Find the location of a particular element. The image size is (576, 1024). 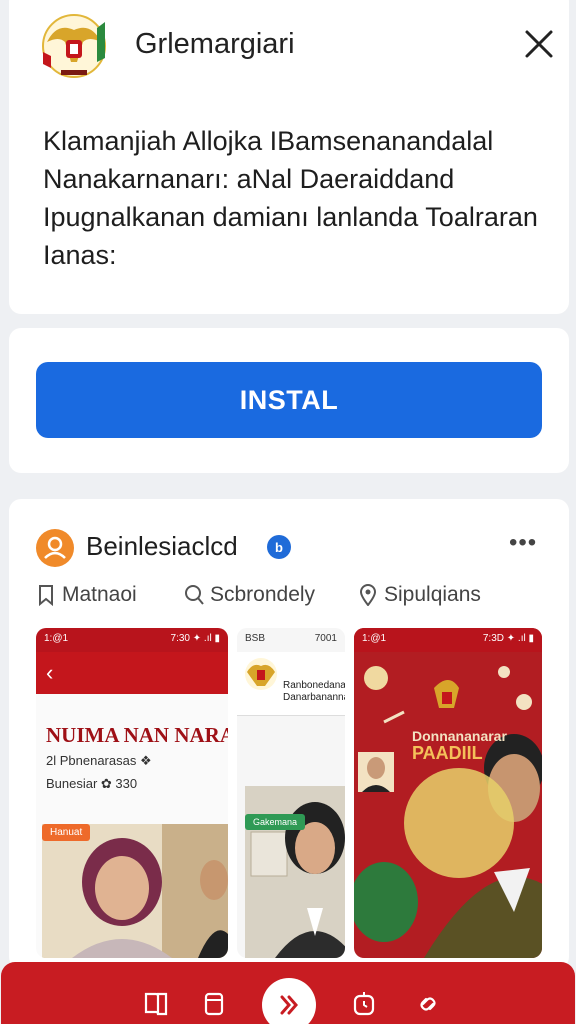

poster-circle is located at coordinates (459, 823).